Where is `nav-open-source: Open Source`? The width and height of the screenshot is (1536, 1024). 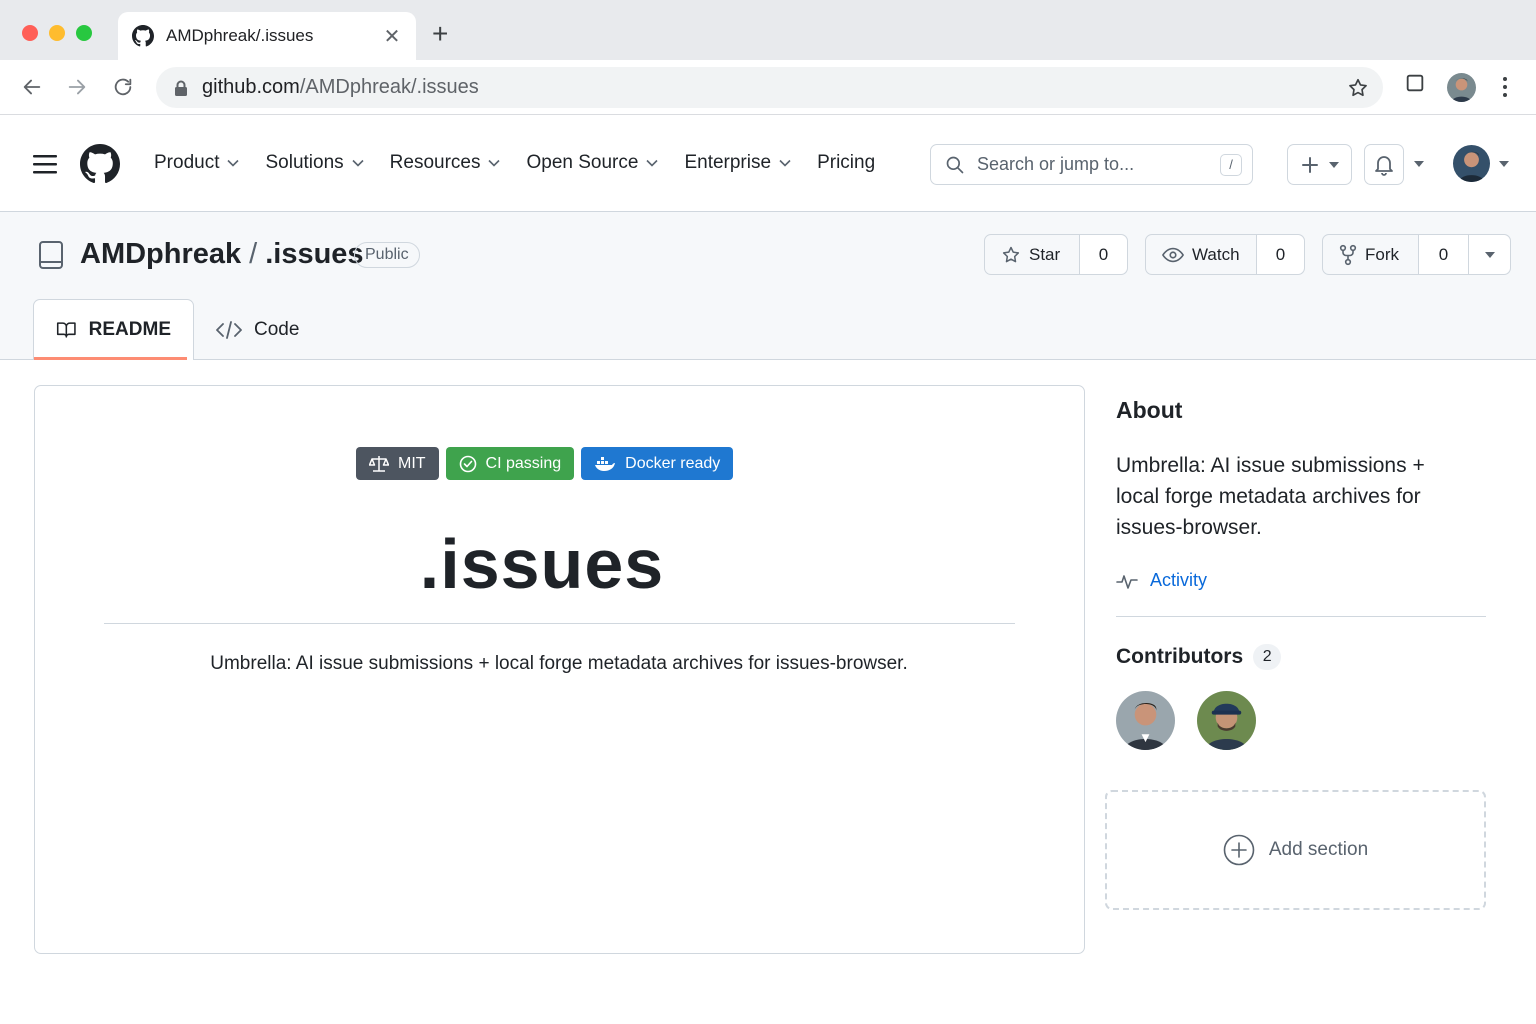 nav-open-source: Open Source is located at coordinates (592, 163).